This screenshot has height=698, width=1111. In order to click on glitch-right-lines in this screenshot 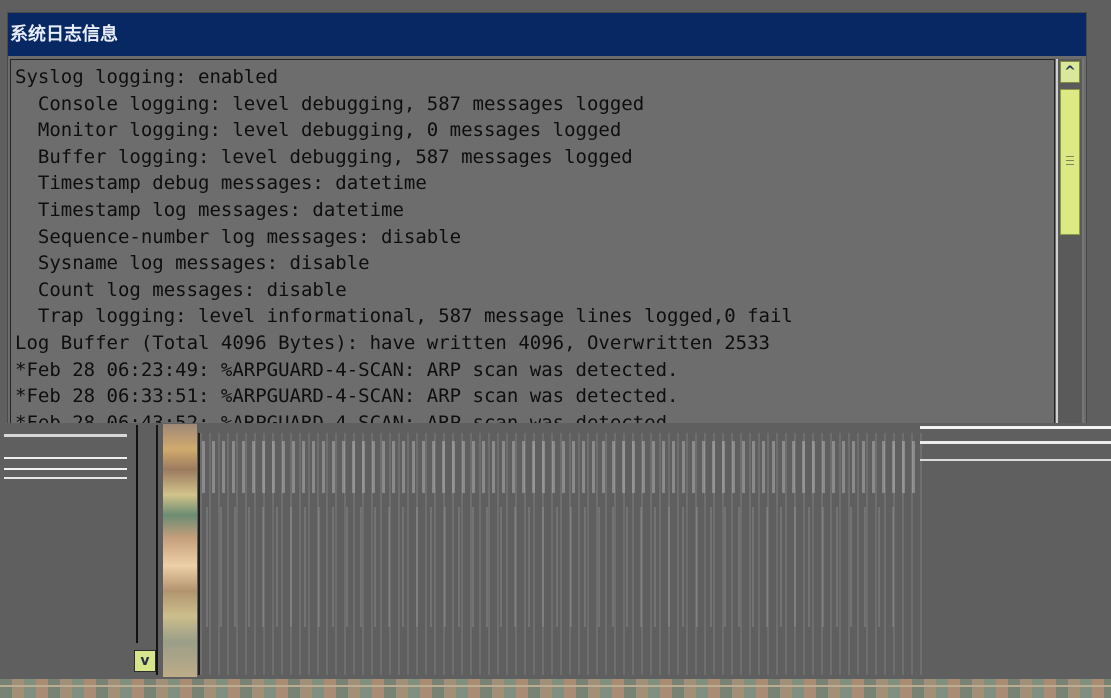, I will do `click(1015, 447)`.